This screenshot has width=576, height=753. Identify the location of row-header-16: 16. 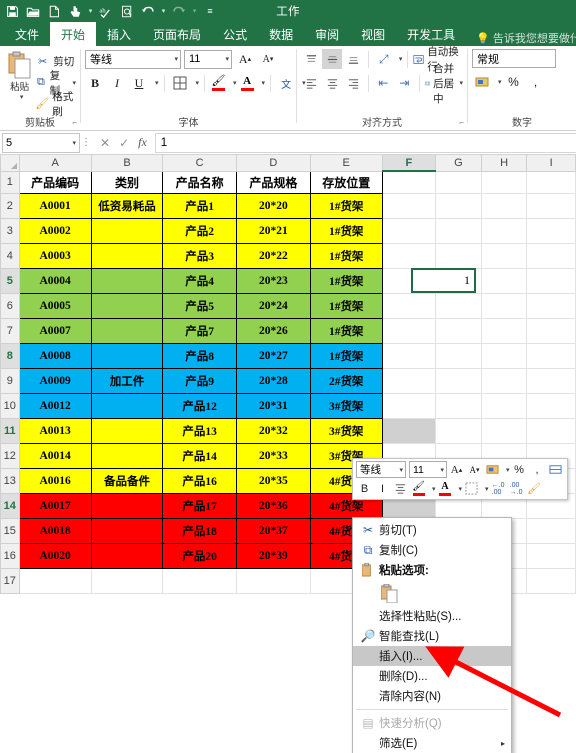
(10, 555).